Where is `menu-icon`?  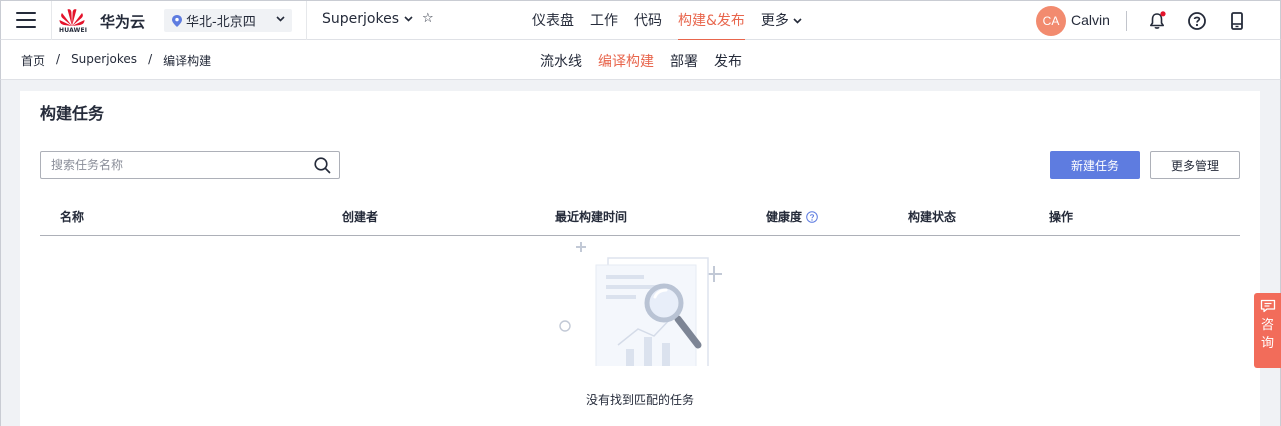
menu-icon is located at coordinates (26, 20).